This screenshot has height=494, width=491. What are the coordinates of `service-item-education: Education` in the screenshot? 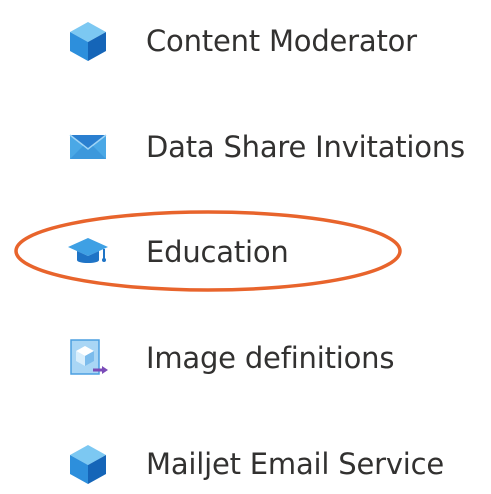 It's located at (245, 252).